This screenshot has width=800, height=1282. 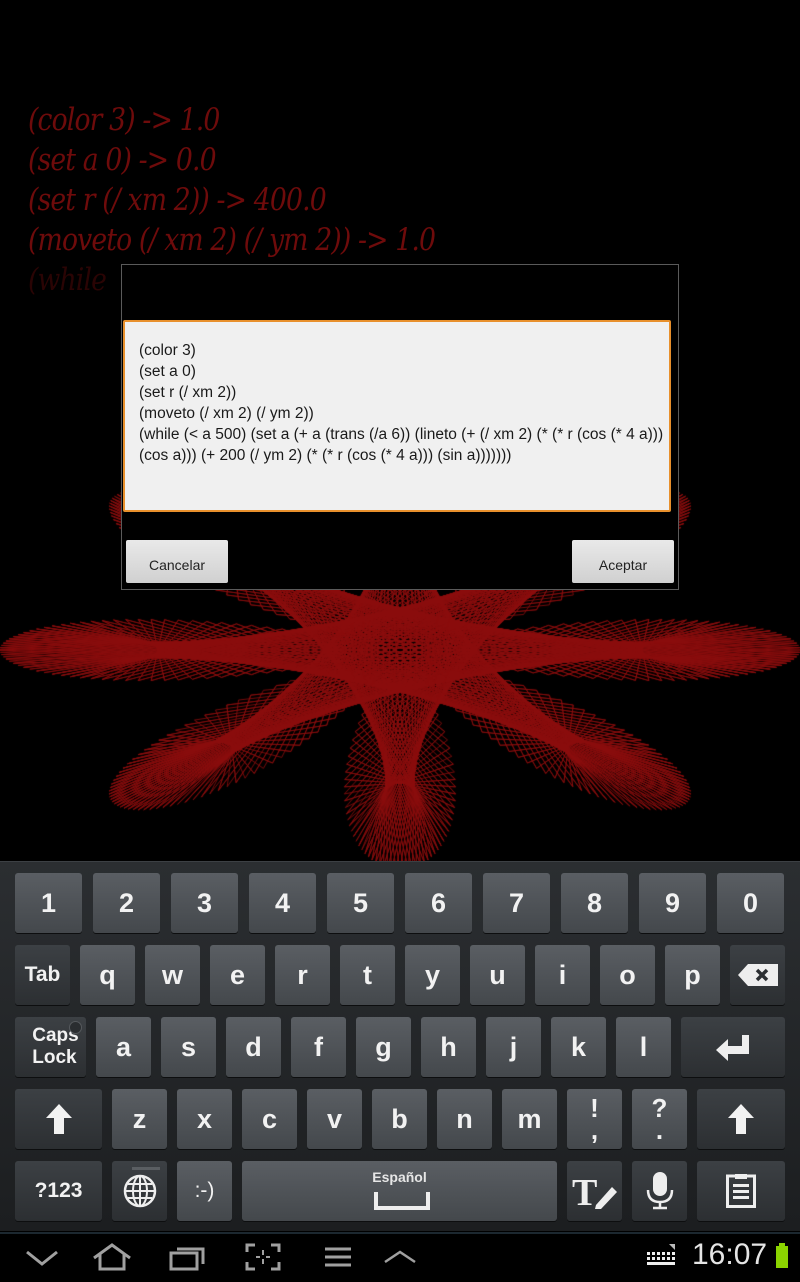 I want to click on caps-lock-key: Caps Lock, so click(x=50, y=1047).